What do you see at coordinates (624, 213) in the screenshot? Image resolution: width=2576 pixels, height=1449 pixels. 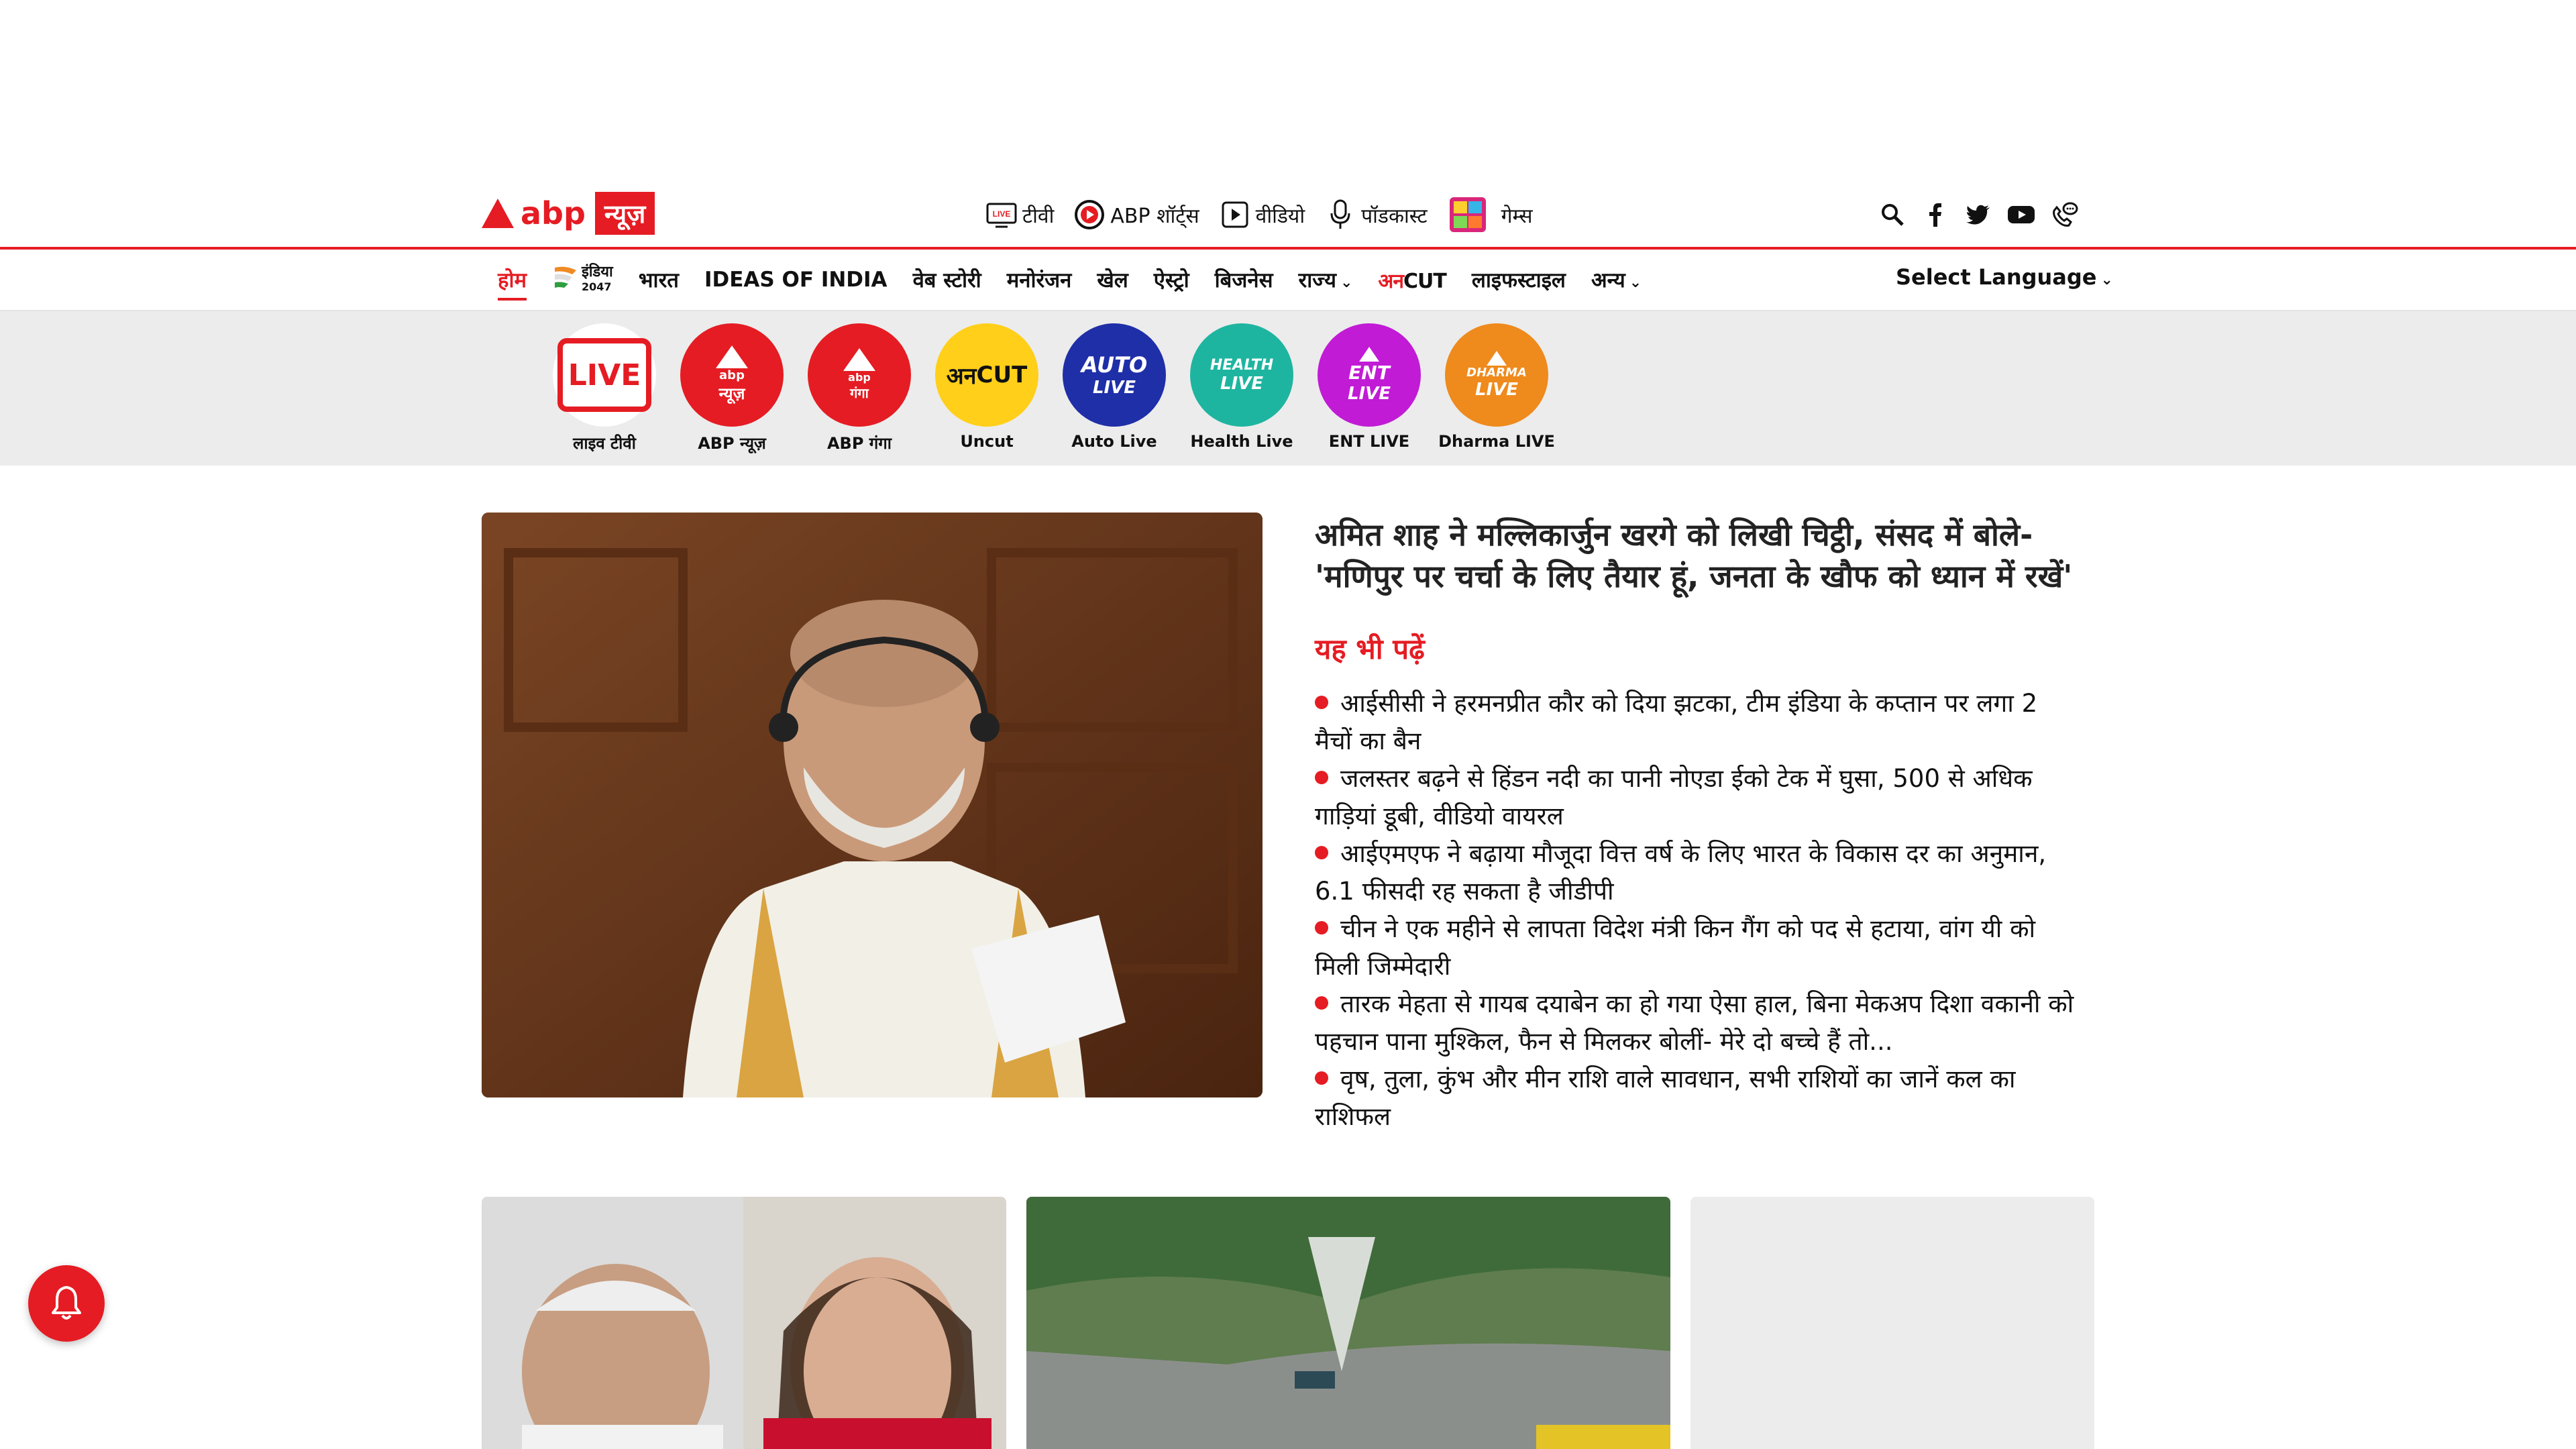 I see `logo-box: न्यूज़` at bounding box center [624, 213].